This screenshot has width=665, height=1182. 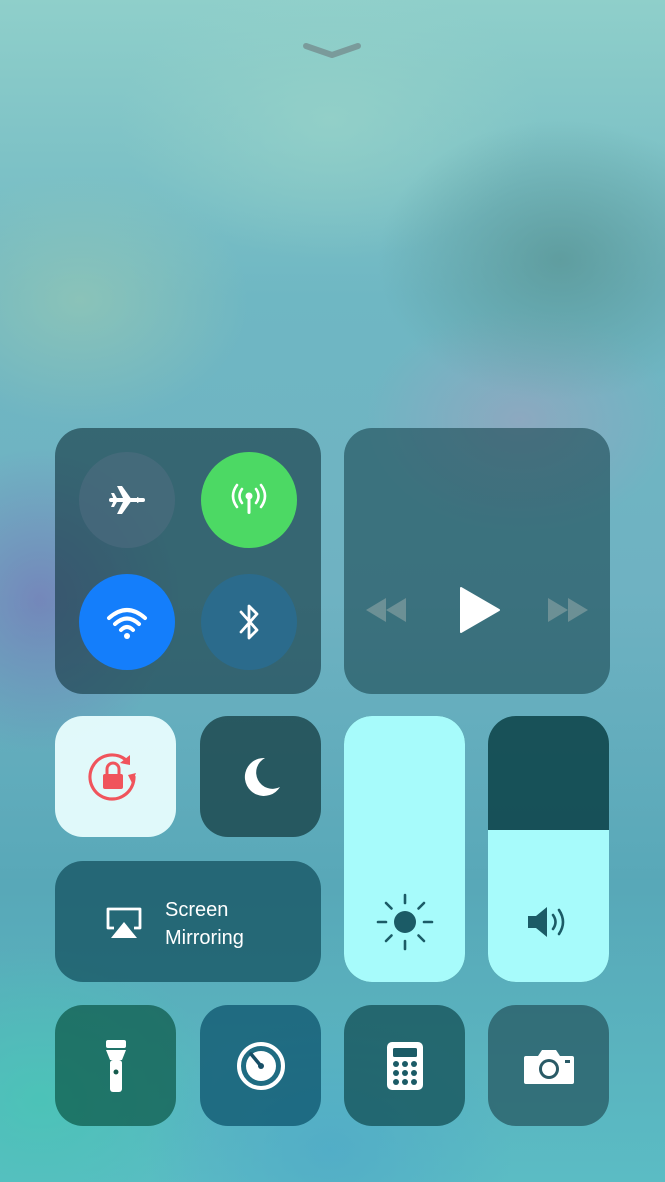 I want to click on airplay-icon, so click(x=124, y=922).